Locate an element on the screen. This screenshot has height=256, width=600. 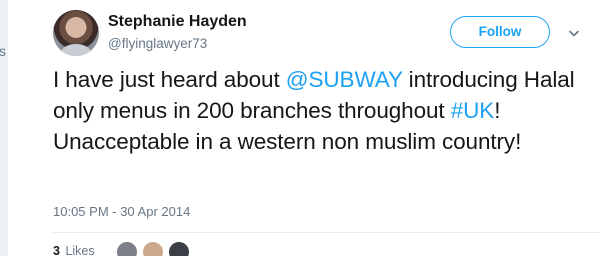
left-panel-edge: s is located at coordinates (4, 128).